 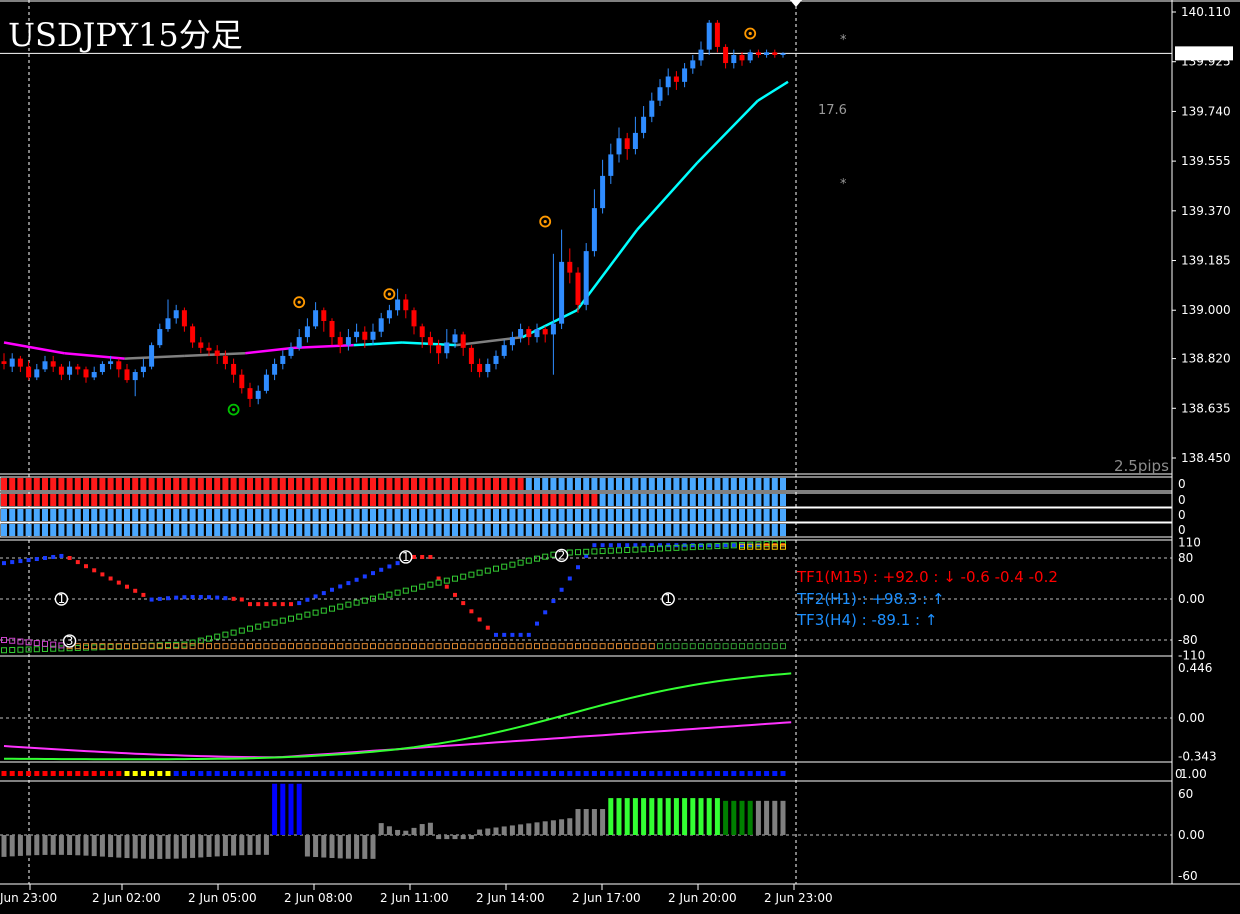 What do you see at coordinates (1188, 876) in the screenshot?
I see `hist-axis-label: -60` at bounding box center [1188, 876].